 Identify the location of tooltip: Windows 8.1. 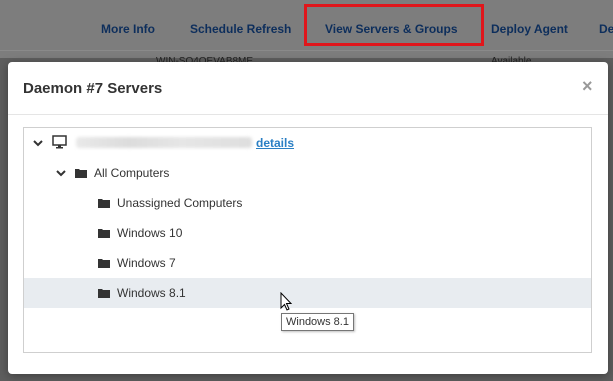
(317, 322).